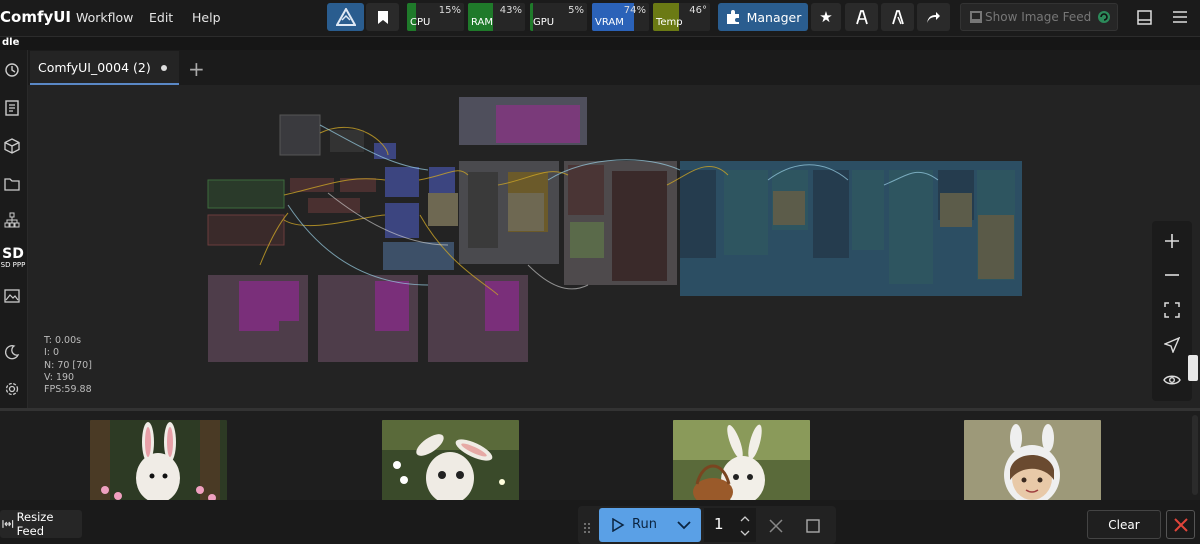 The image size is (1200, 544). Describe the element at coordinates (776, 526) in the screenshot. I see `interrupt-icon` at that location.